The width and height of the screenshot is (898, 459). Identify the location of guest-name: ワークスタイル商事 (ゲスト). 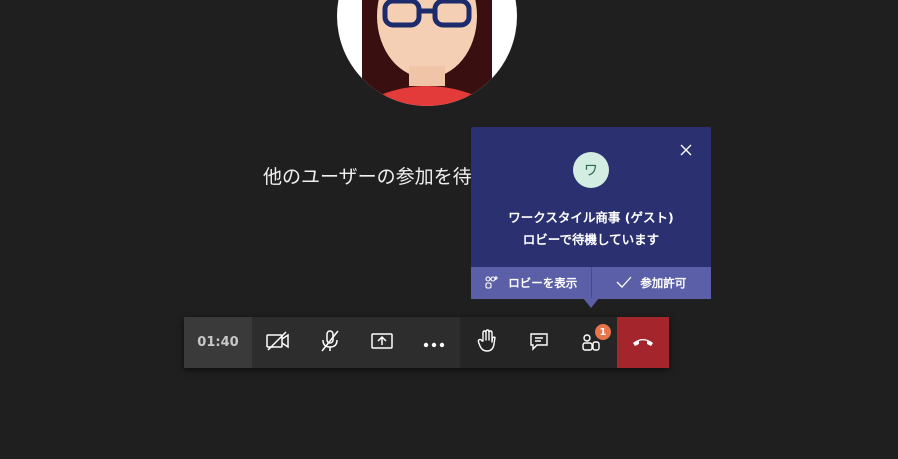
(591, 217).